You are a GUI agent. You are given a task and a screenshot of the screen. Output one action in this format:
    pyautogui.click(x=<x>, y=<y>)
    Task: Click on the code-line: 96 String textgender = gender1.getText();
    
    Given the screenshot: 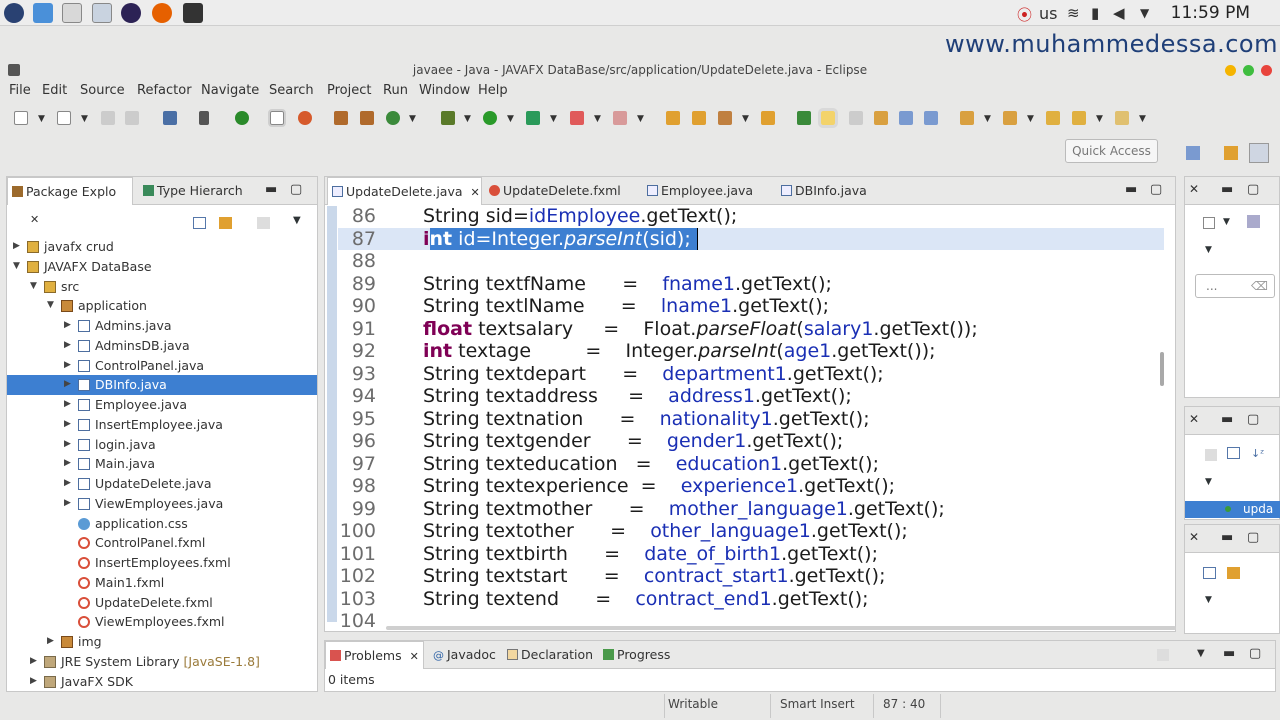 What is the action you would take?
    pyautogui.click(x=751, y=441)
    